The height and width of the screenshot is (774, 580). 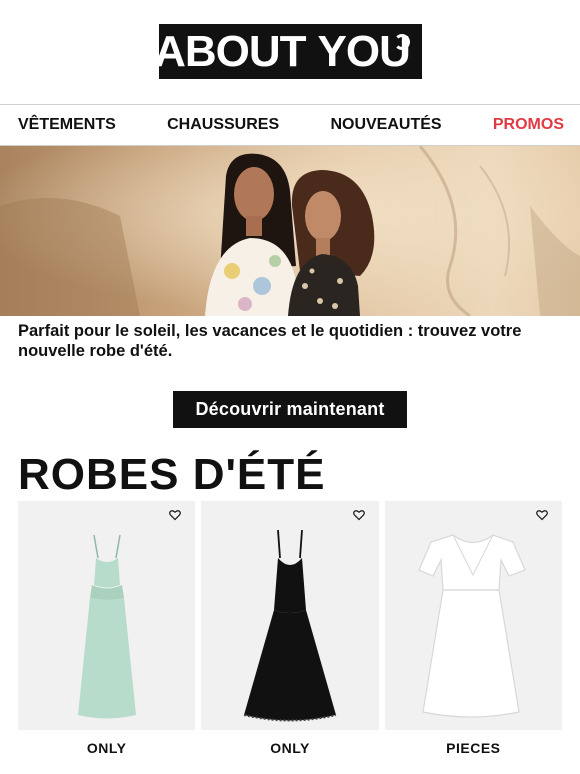 What do you see at coordinates (401, 42) in the screenshot?
I see `logo-ring-icon` at bounding box center [401, 42].